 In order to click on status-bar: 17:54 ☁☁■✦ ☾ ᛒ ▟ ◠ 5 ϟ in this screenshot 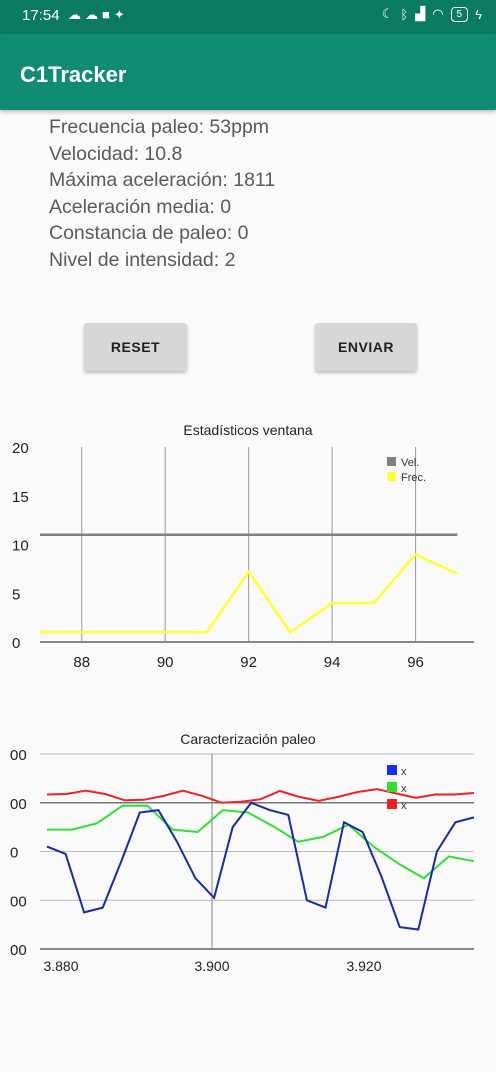, I will do `click(248, 17)`.